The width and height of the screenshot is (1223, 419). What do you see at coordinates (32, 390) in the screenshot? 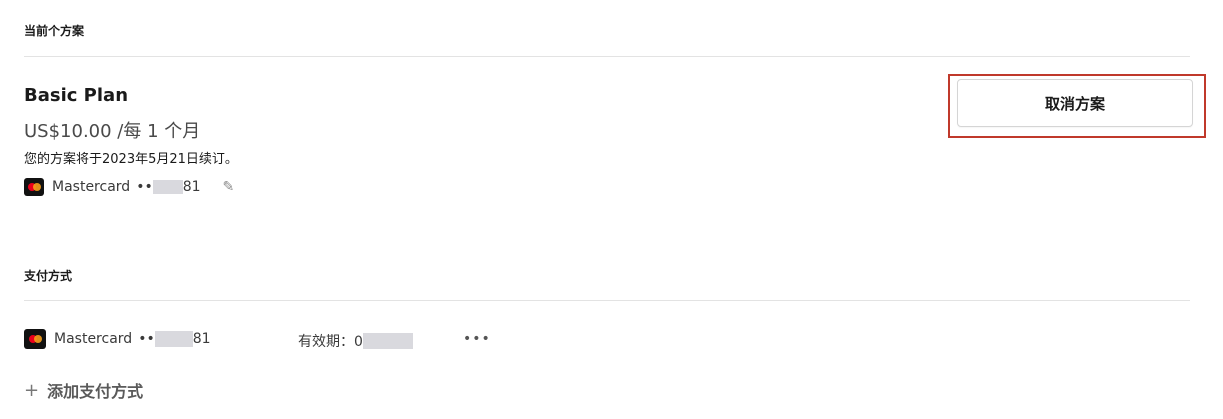
I see `plus-icon: +` at bounding box center [32, 390].